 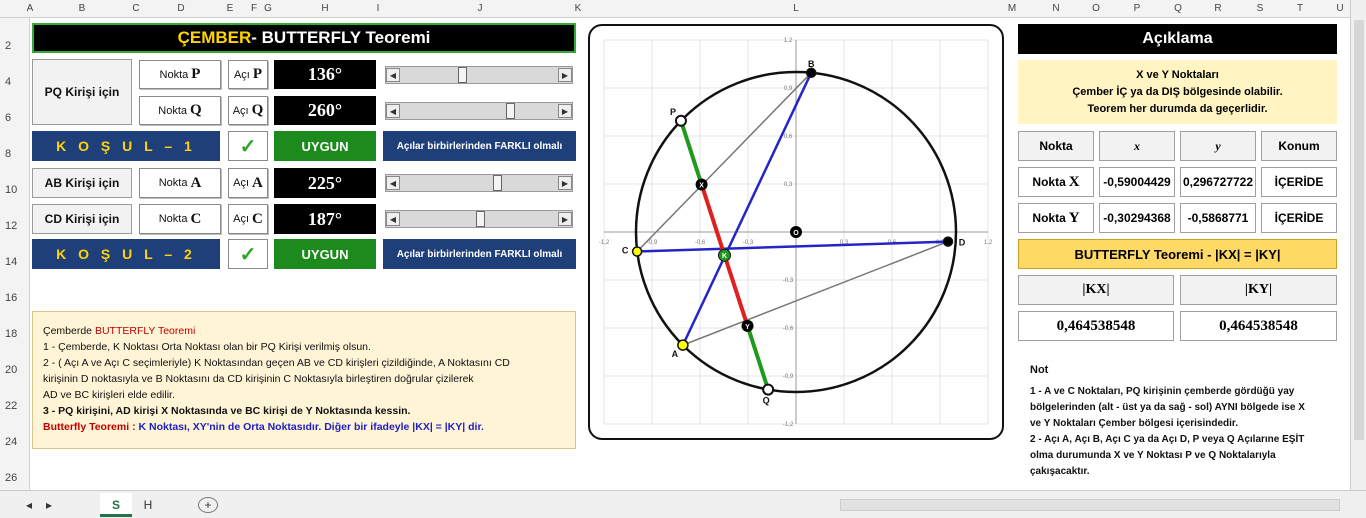 What do you see at coordinates (11, 442) in the screenshot?
I see `row-label: 24` at bounding box center [11, 442].